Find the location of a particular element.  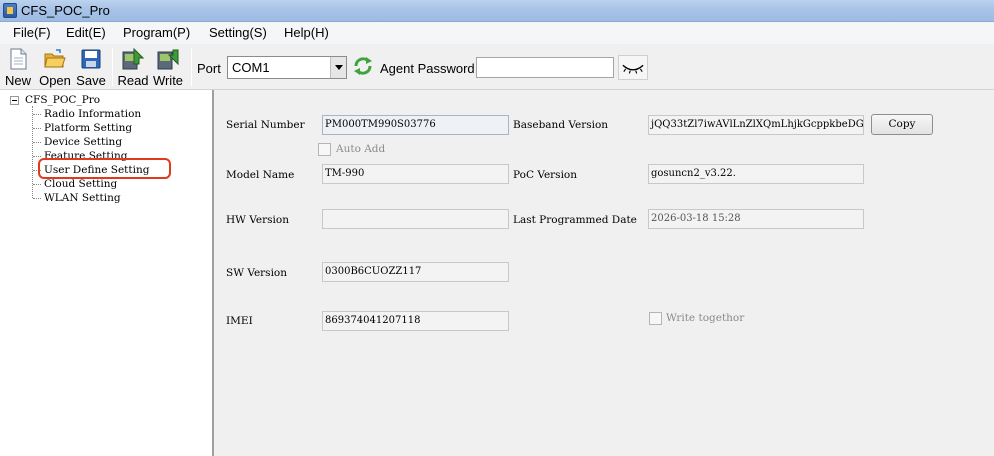

chevron-down-icon is located at coordinates (338, 67).